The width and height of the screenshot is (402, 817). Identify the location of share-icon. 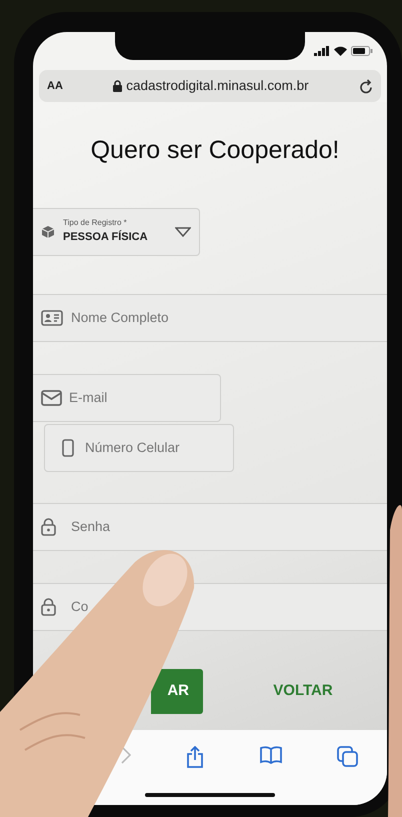
(195, 757).